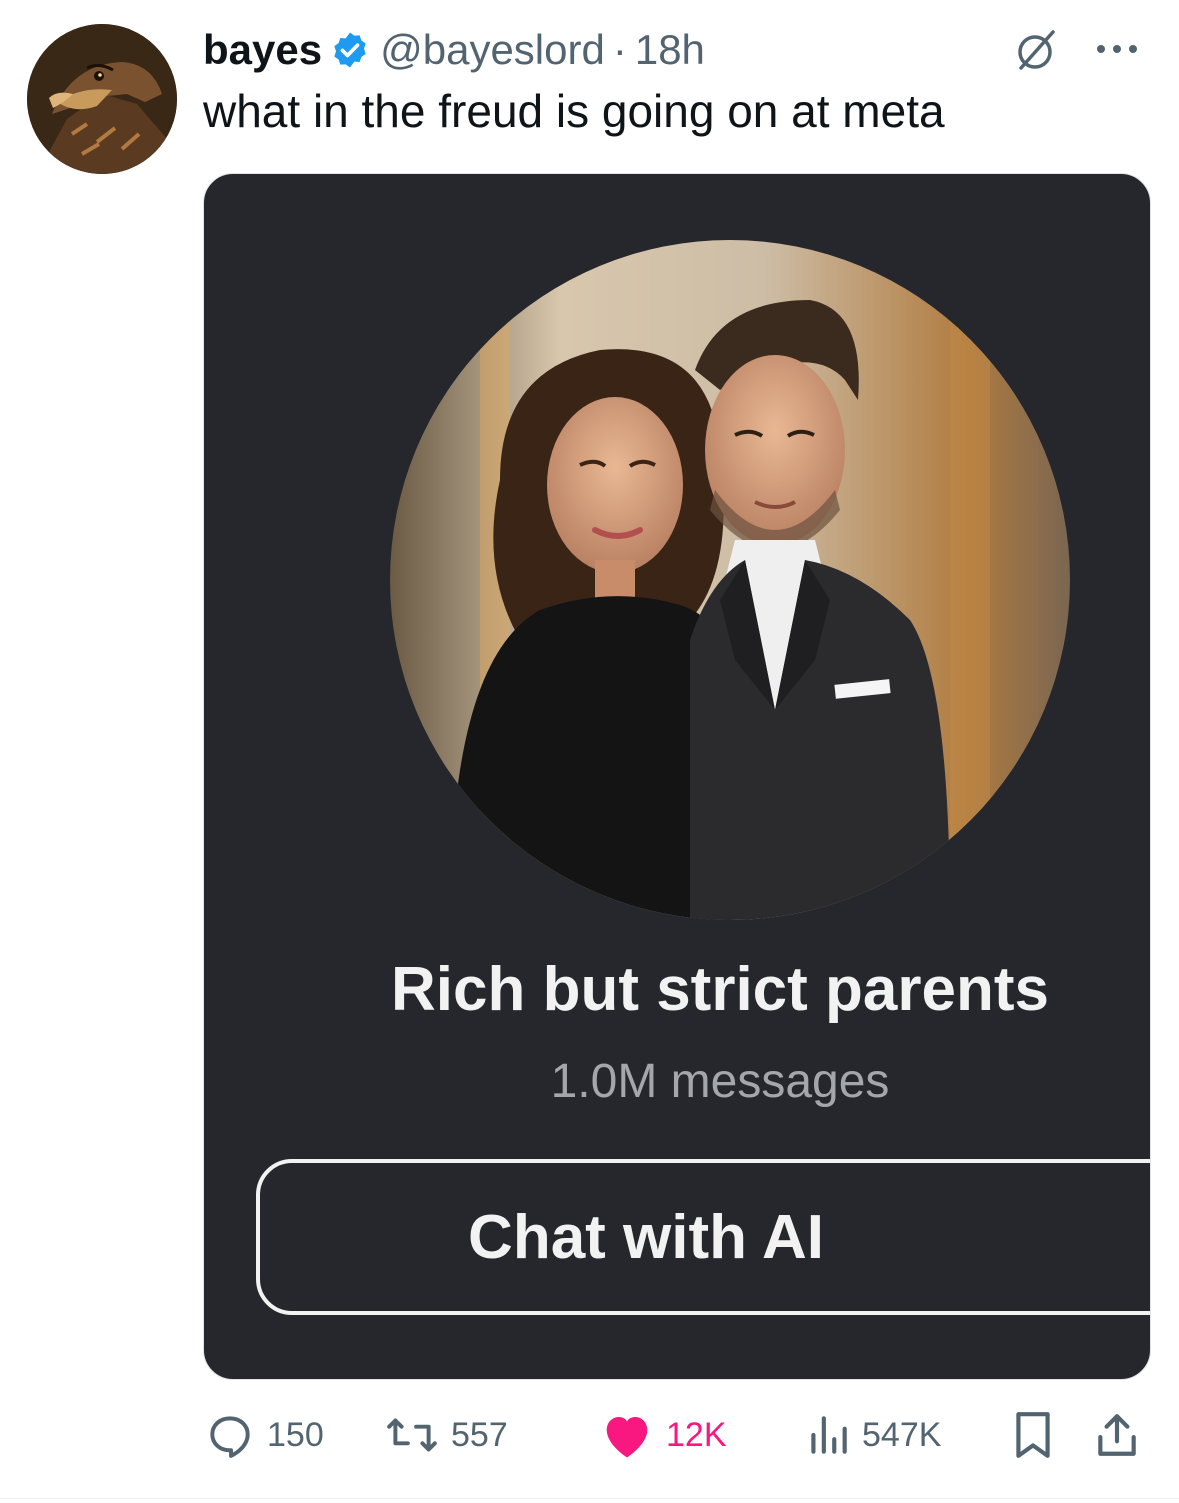 The height and width of the screenshot is (1503, 1179). What do you see at coordinates (627, 1437) in the screenshot?
I see `heart-icon` at bounding box center [627, 1437].